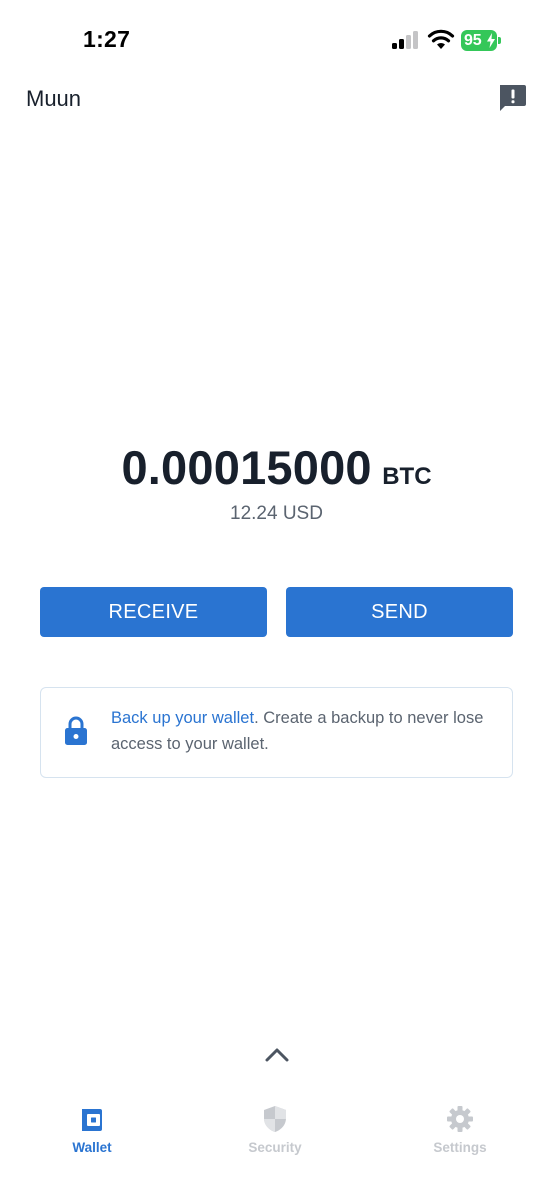  What do you see at coordinates (276, 40) in the screenshot?
I see `status-bar: 1:27 95` at bounding box center [276, 40].